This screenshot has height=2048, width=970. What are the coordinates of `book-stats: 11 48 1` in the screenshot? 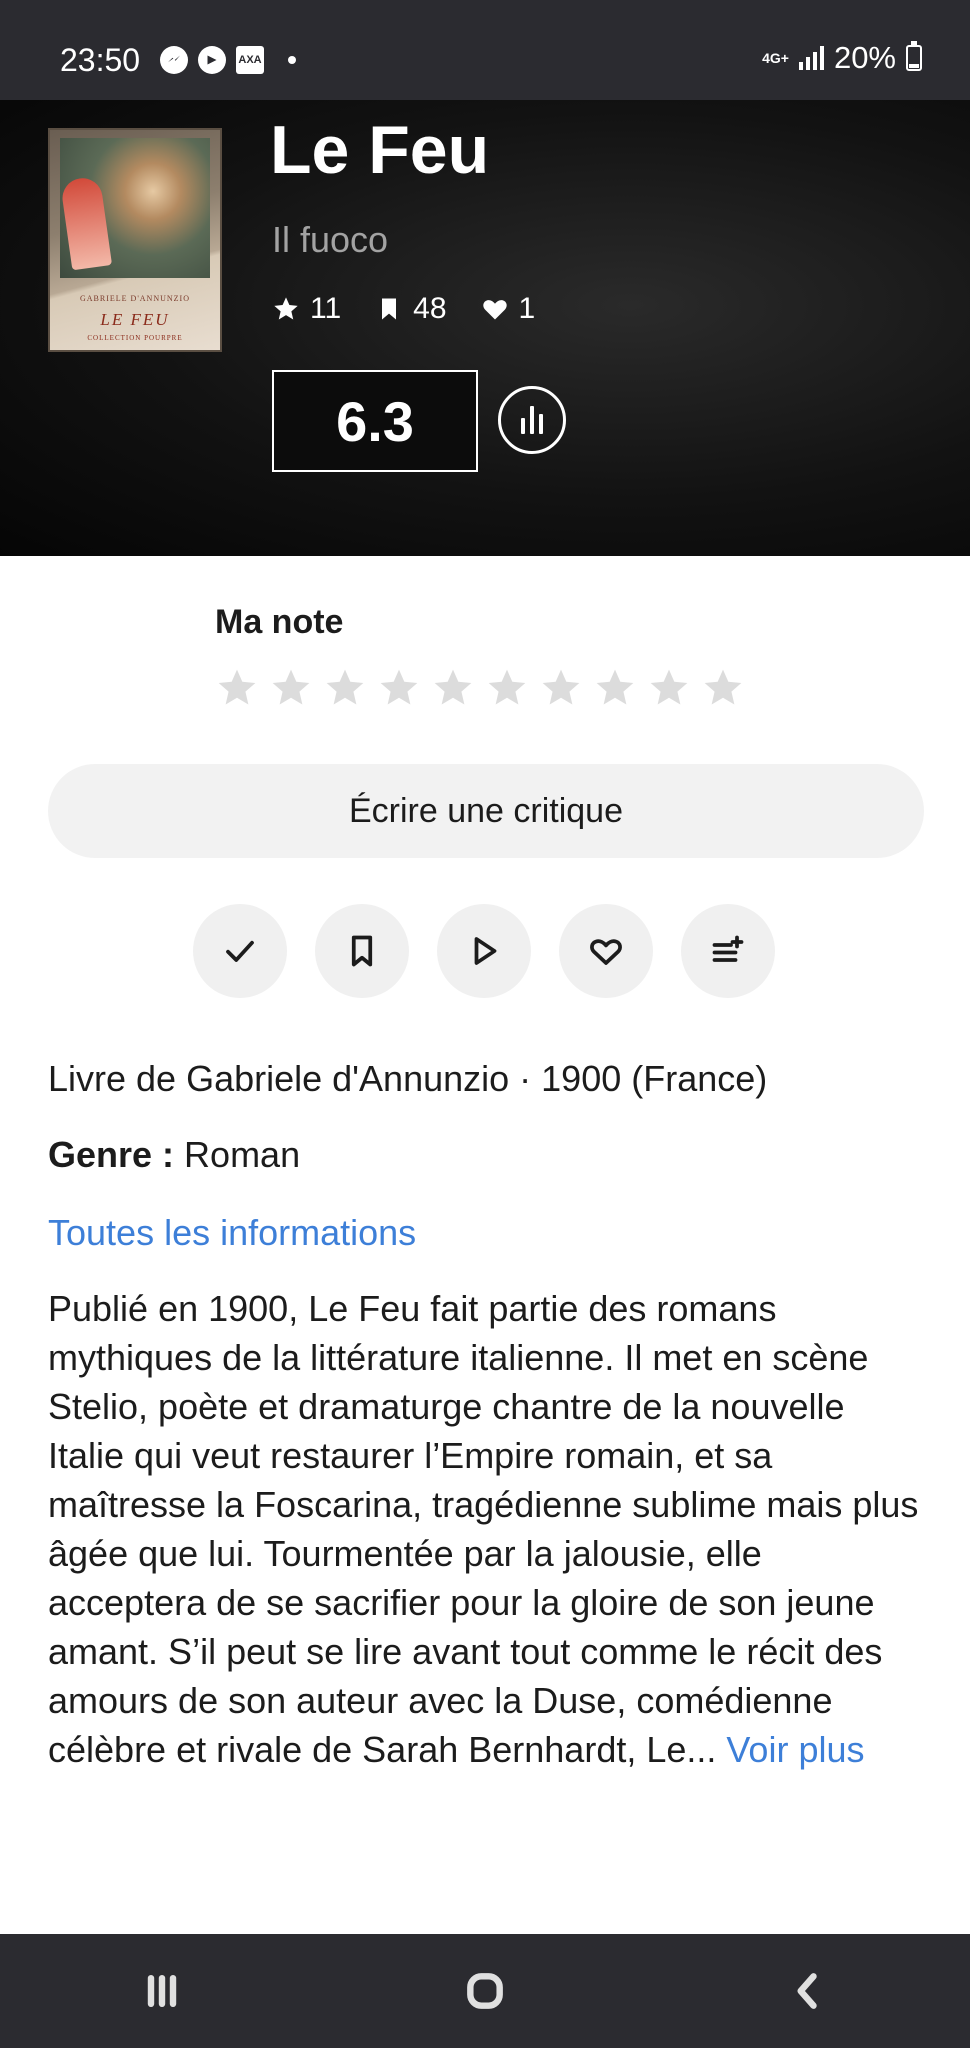 It's located at (403, 309).